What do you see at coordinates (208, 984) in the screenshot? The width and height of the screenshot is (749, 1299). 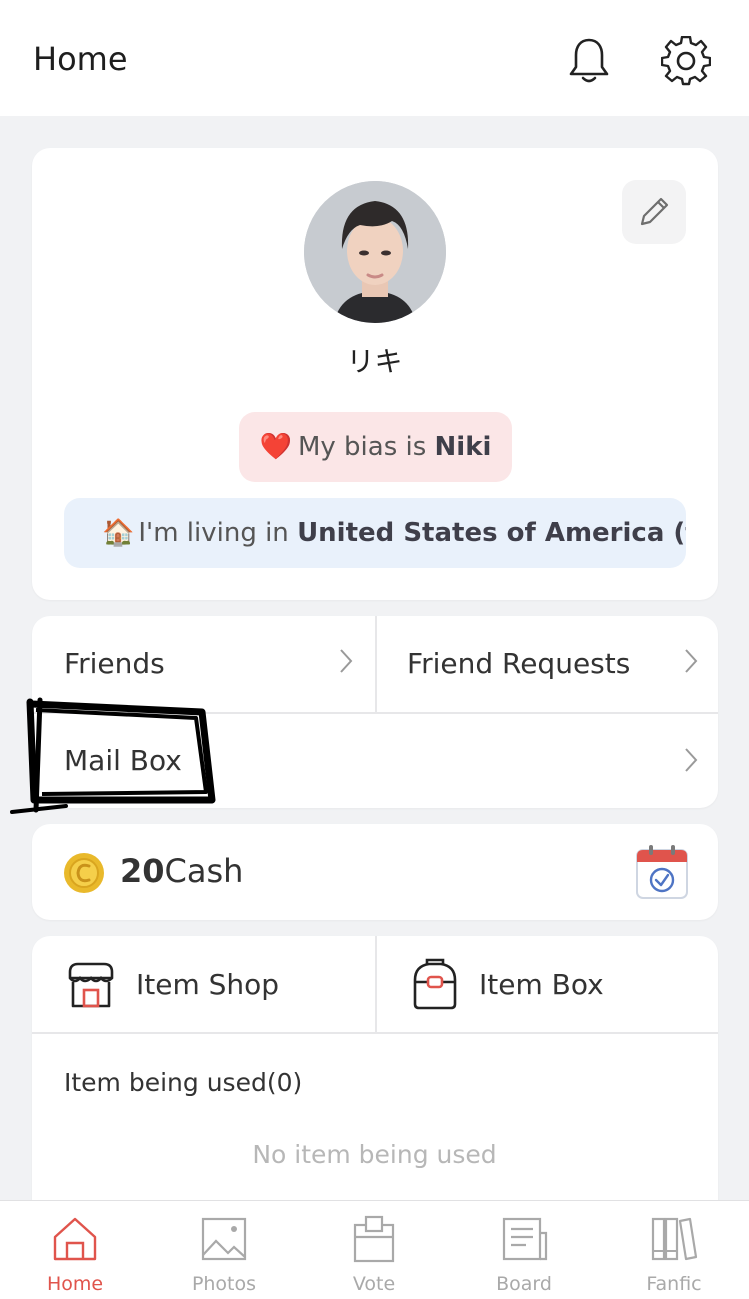 I see `item-shop-label: Item Shop` at bounding box center [208, 984].